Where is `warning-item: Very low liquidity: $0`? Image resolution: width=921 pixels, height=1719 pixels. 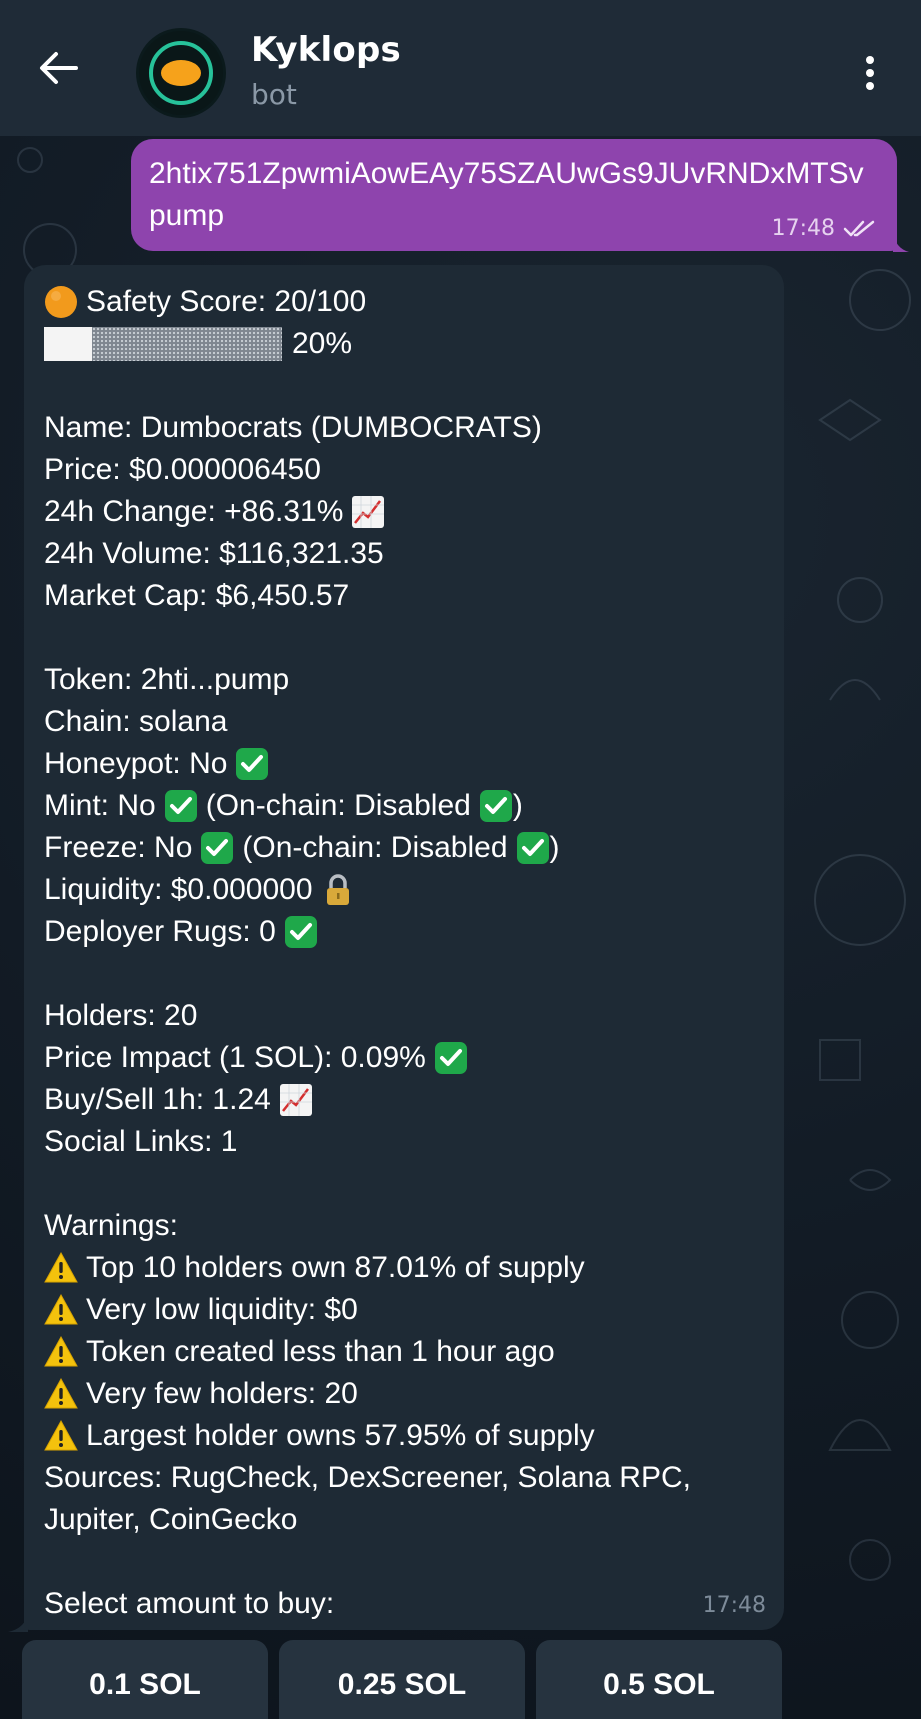 warning-item: Very low liquidity: $0 is located at coordinates (404, 1310).